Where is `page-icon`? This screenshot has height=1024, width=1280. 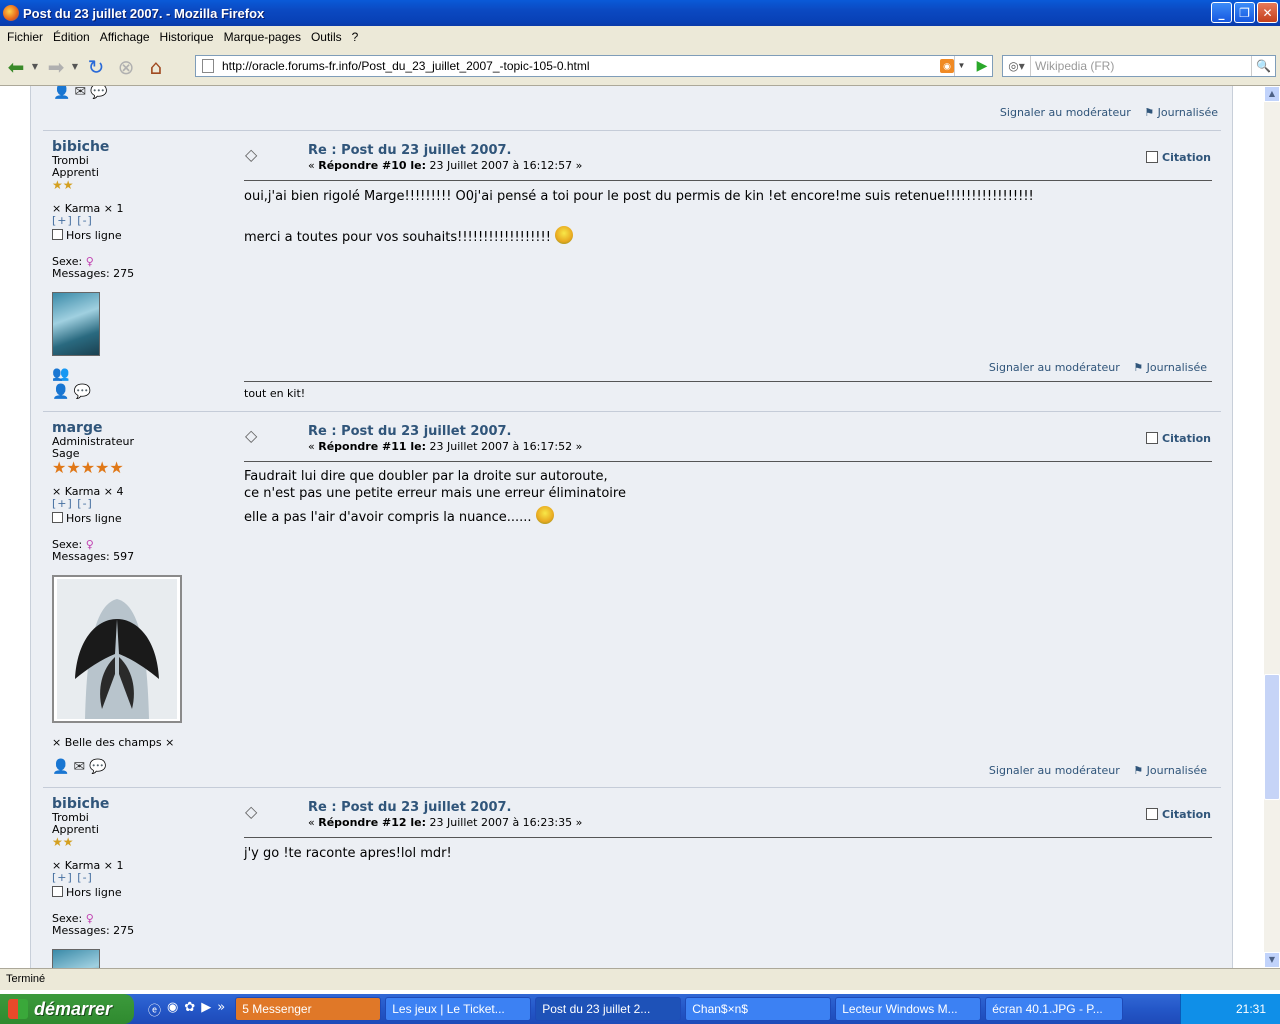
page-icon is located at coordinates (208, 66).